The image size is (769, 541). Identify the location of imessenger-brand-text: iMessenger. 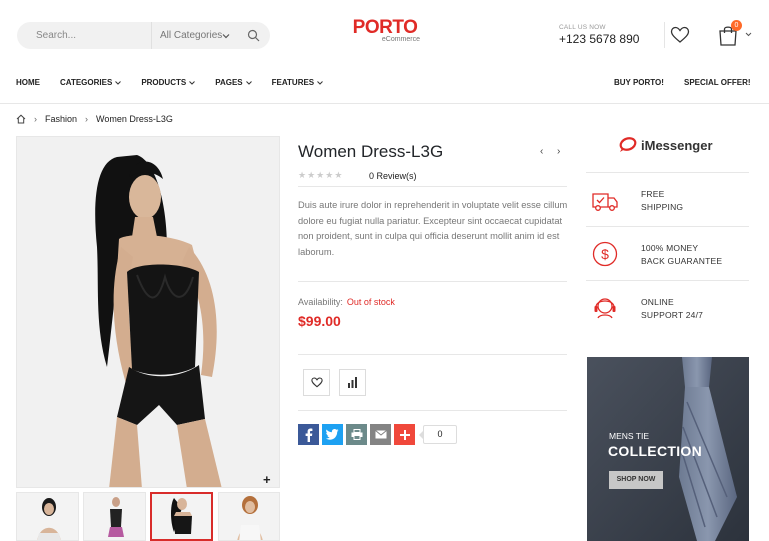
(677, 145).